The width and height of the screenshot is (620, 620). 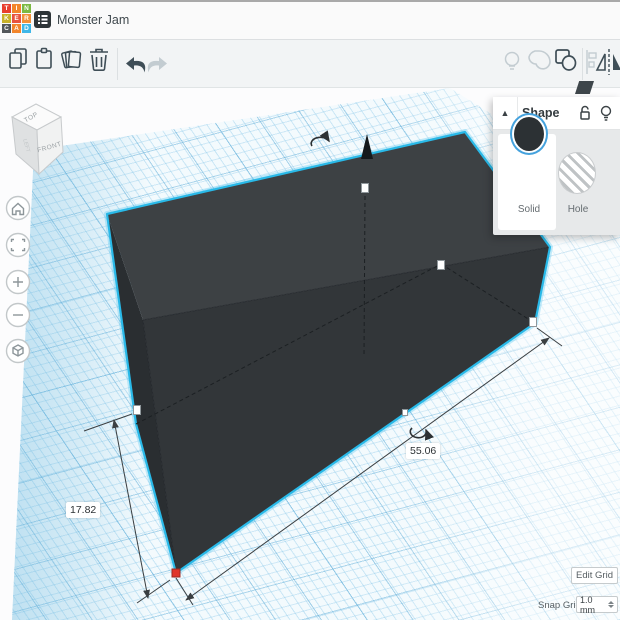 I want to click on app-header: T I N K E R C A D Monster Jam, so click(x=310, y=20).